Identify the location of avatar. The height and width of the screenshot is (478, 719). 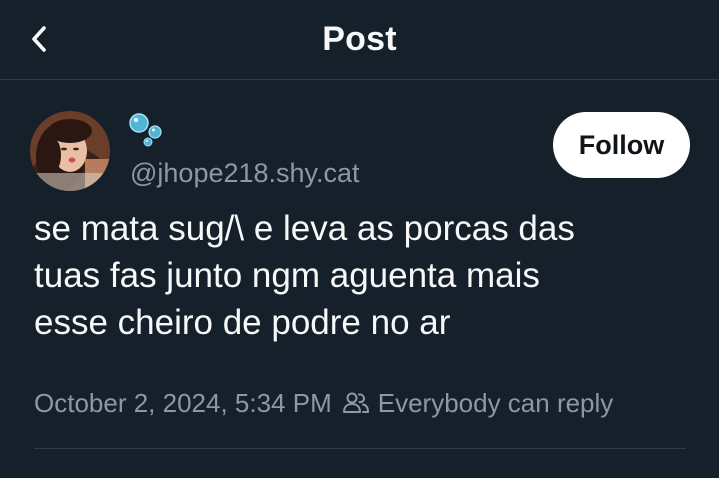
(70, 151).